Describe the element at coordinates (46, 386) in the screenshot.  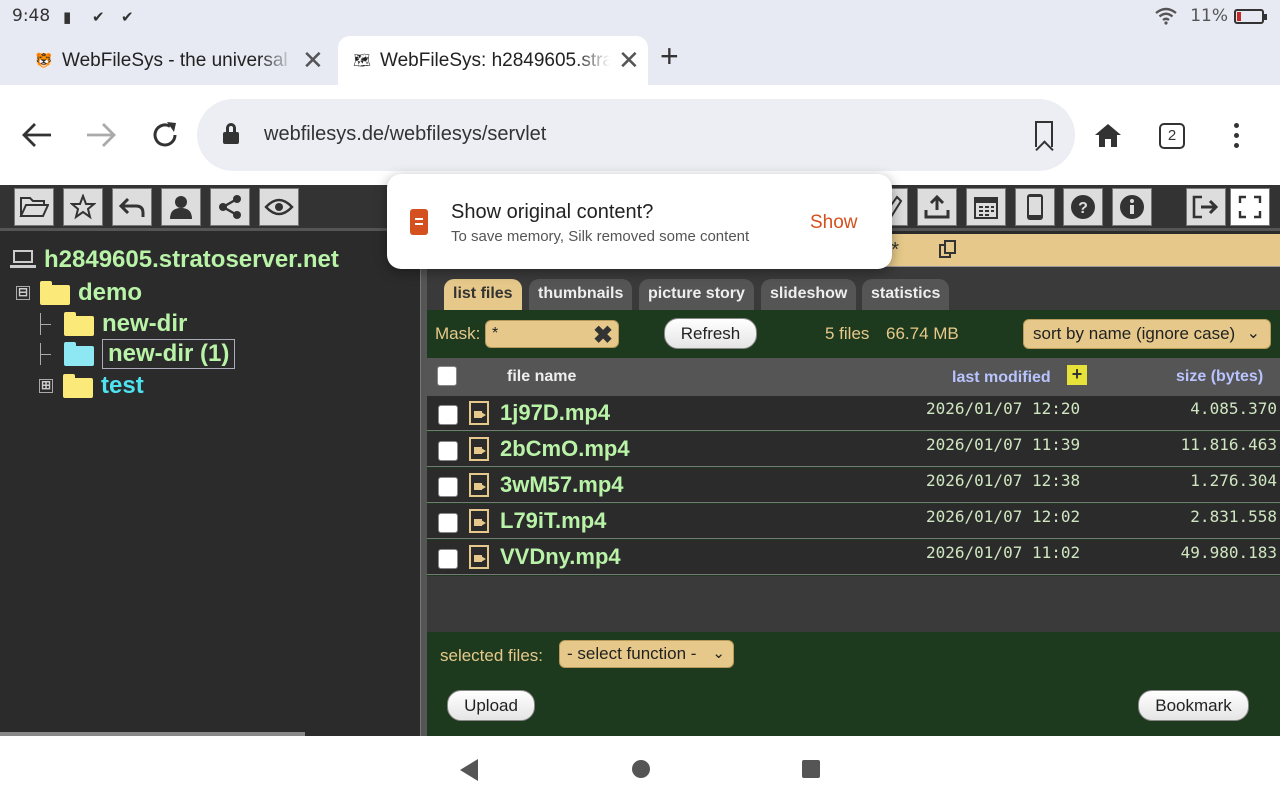
I see `expand-icon: ⊞` at that location.